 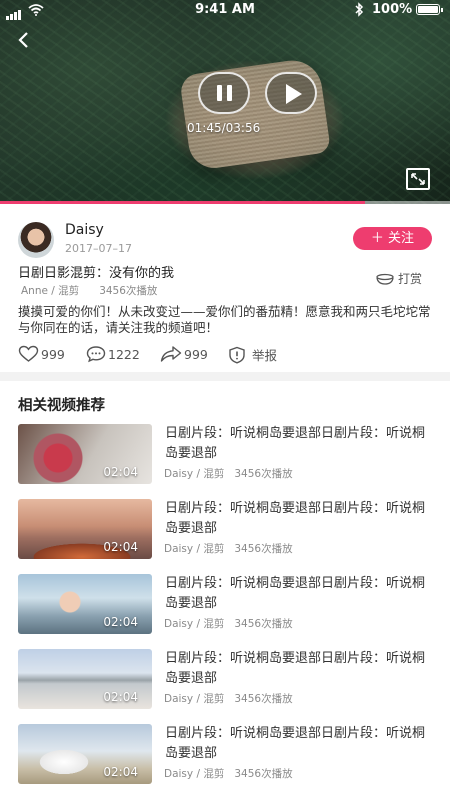 What do you see at coordinates (385, 279) in the screenshot?
I see `tip-bowl-icon` at bounding box center [385, 279].